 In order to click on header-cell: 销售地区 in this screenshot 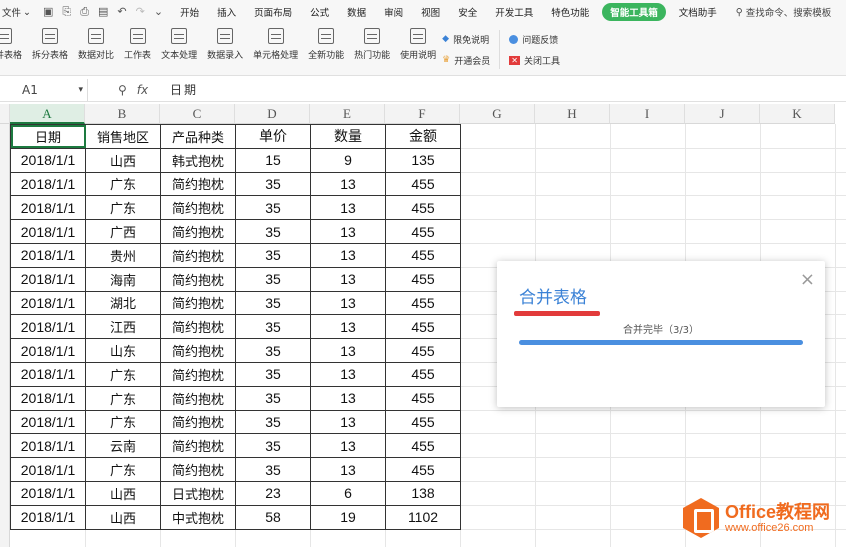, I will do `click(123, 136)`.